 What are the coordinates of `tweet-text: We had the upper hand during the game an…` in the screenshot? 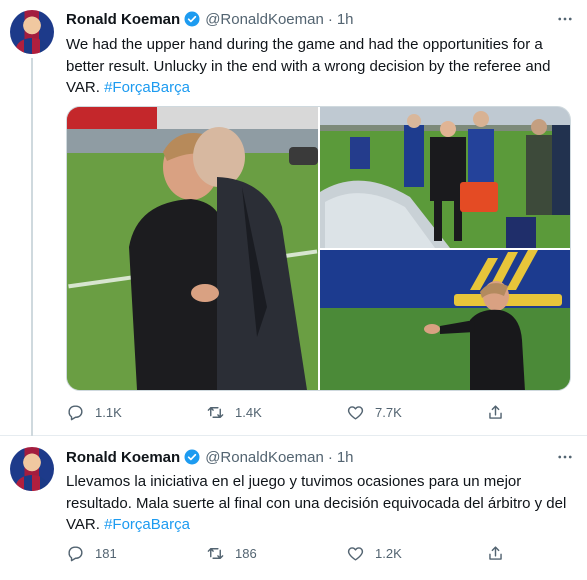 It's located at (321, 66).